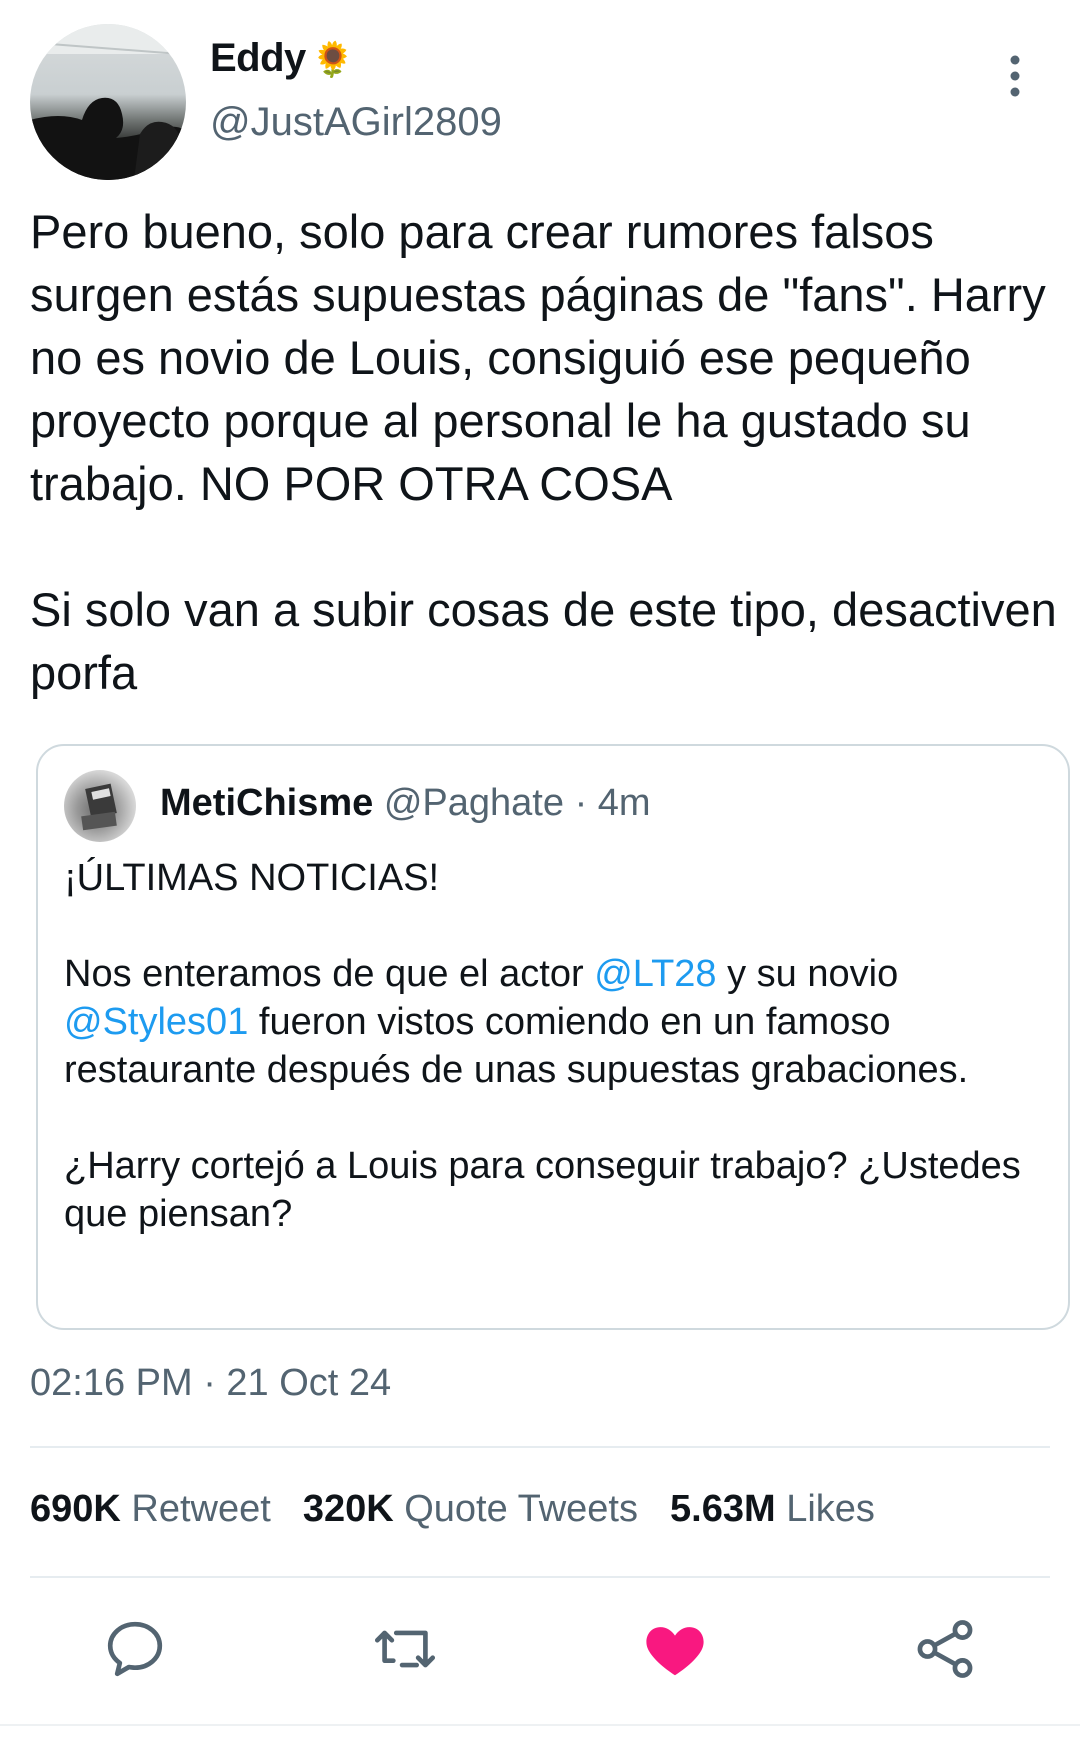  I want to click on tweet-timestamp: 02:16 PM · 21 Oct 24, so click(210, 1383).